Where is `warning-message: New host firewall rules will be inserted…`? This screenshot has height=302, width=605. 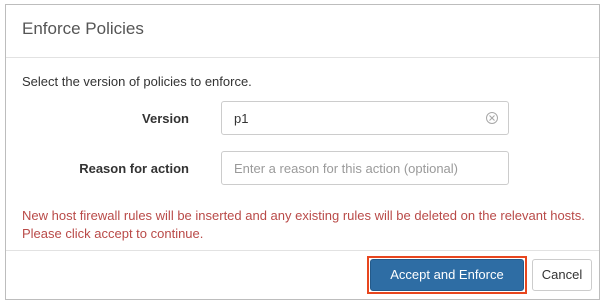 warning-message: New host firewall rules will be inserted… is located at coordinates (303, 224).